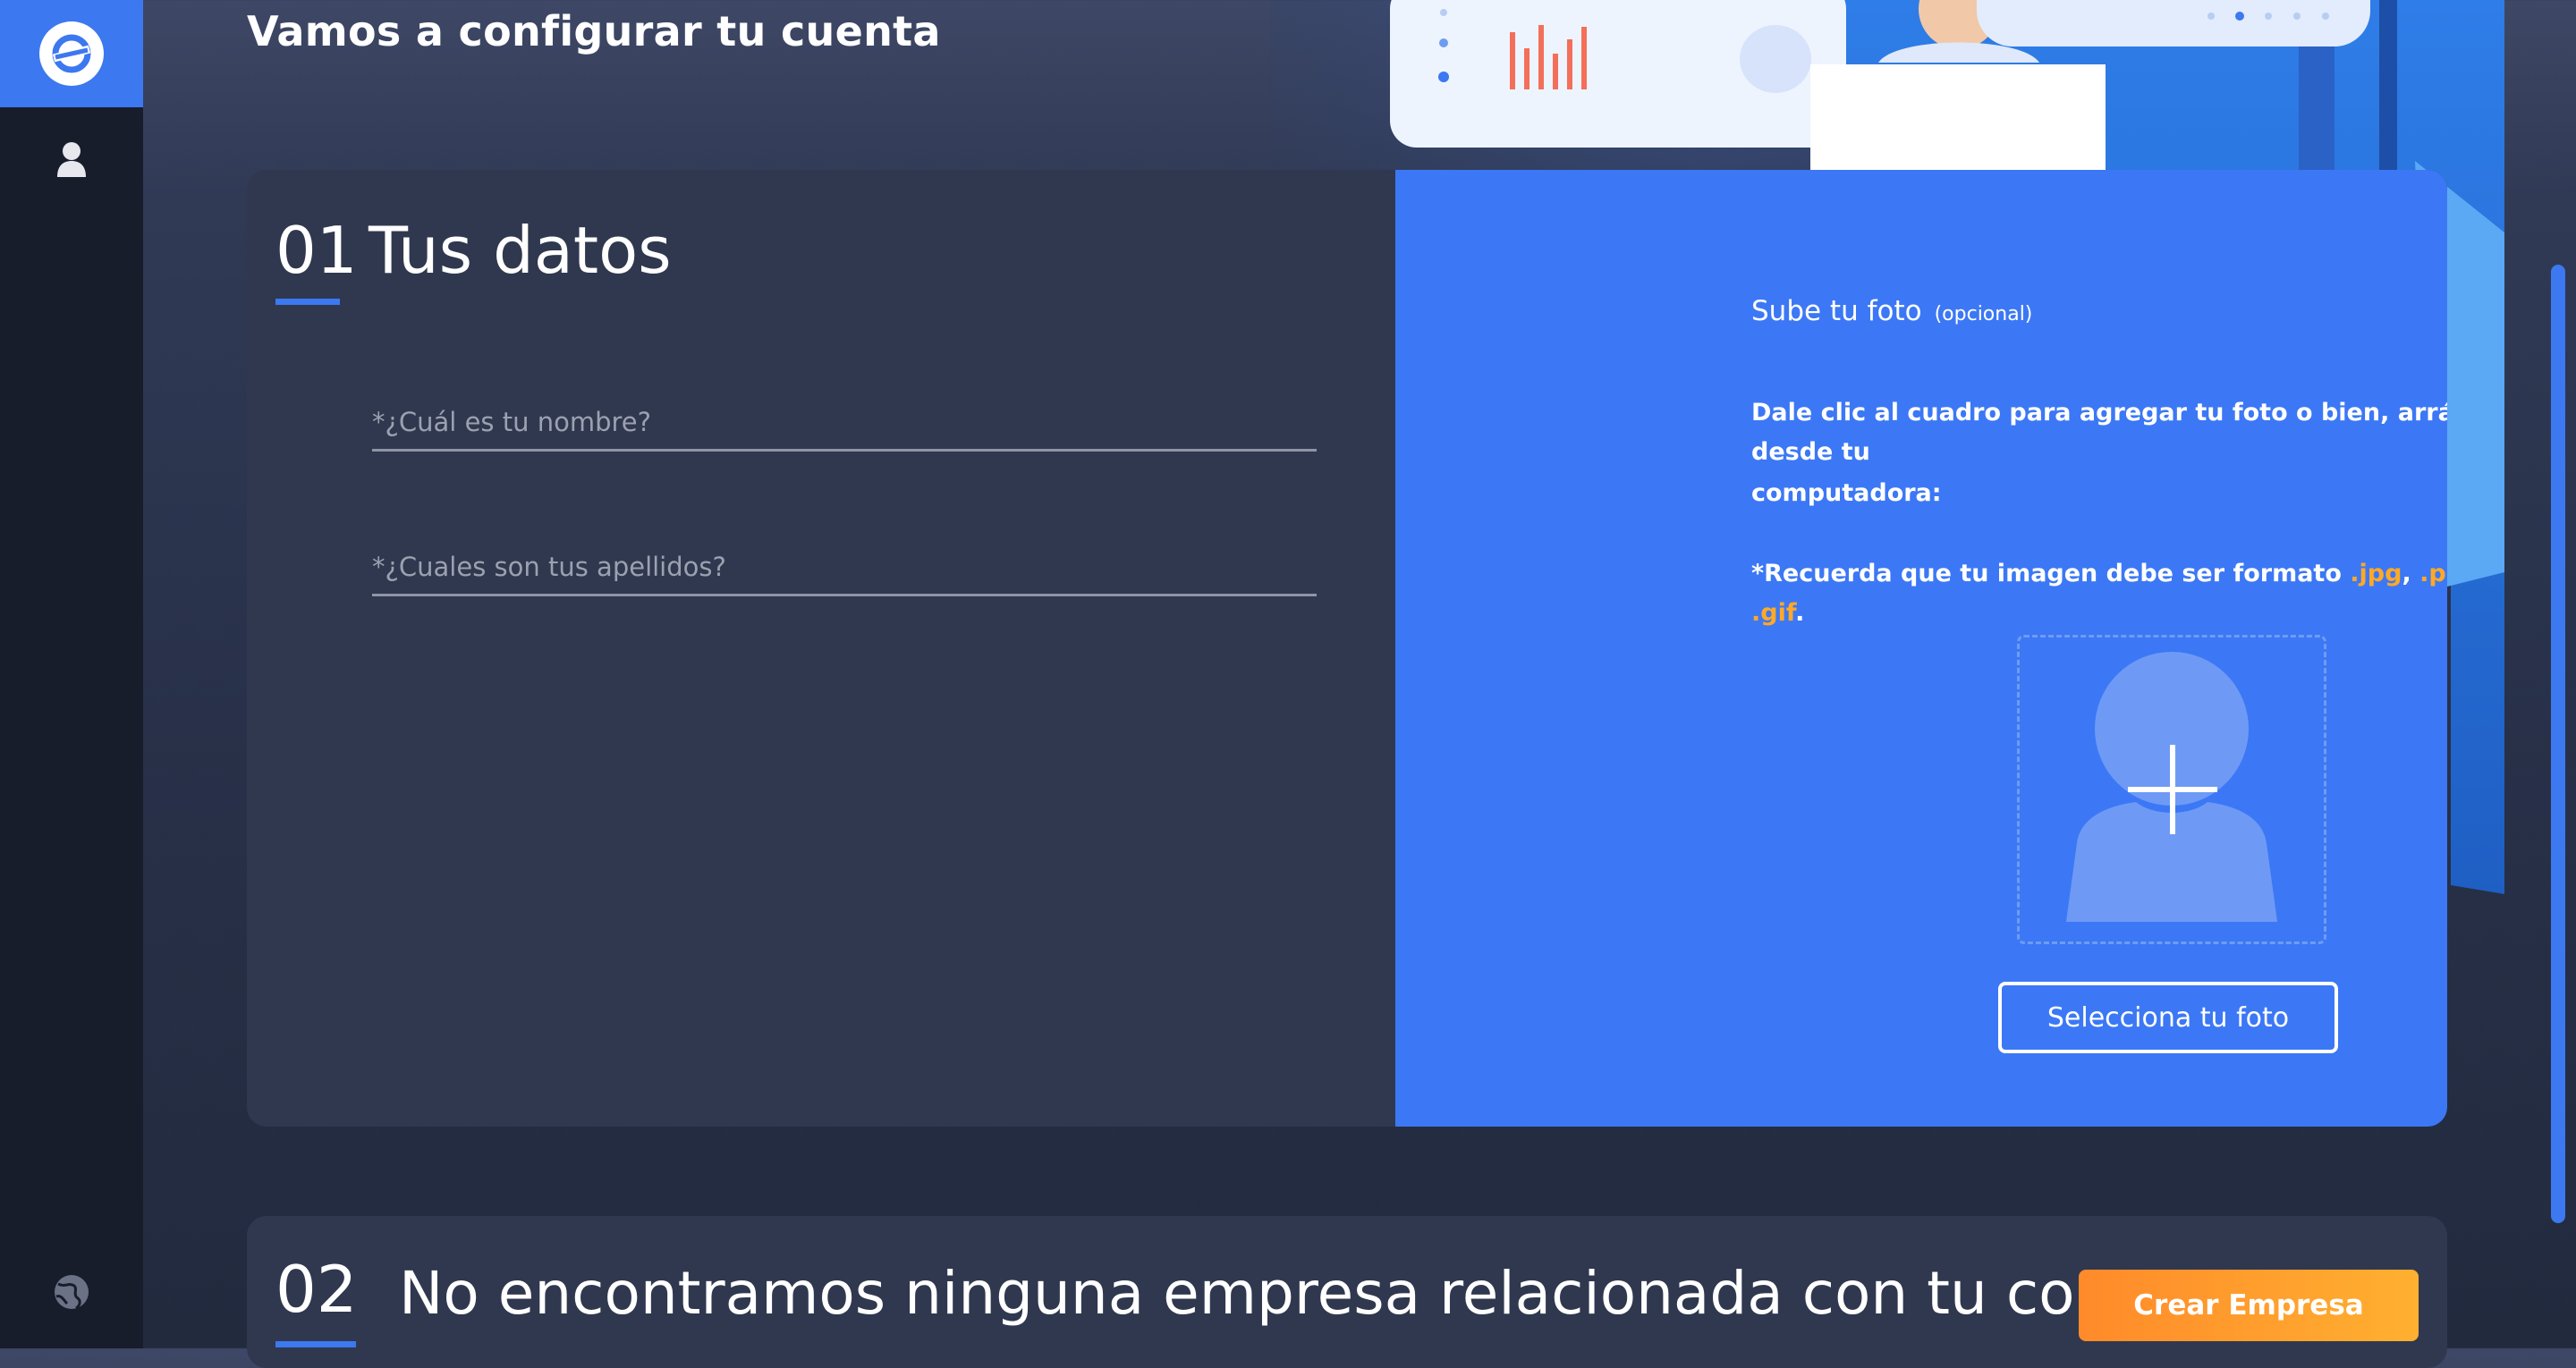 The image size is (2576, 1368). What do you see at coordinates (2051, 573) in the screenshot?
I see `format-note-prefix: *Recuerda que tu imagen debe ser formato` at bounding box center [2051, 573].